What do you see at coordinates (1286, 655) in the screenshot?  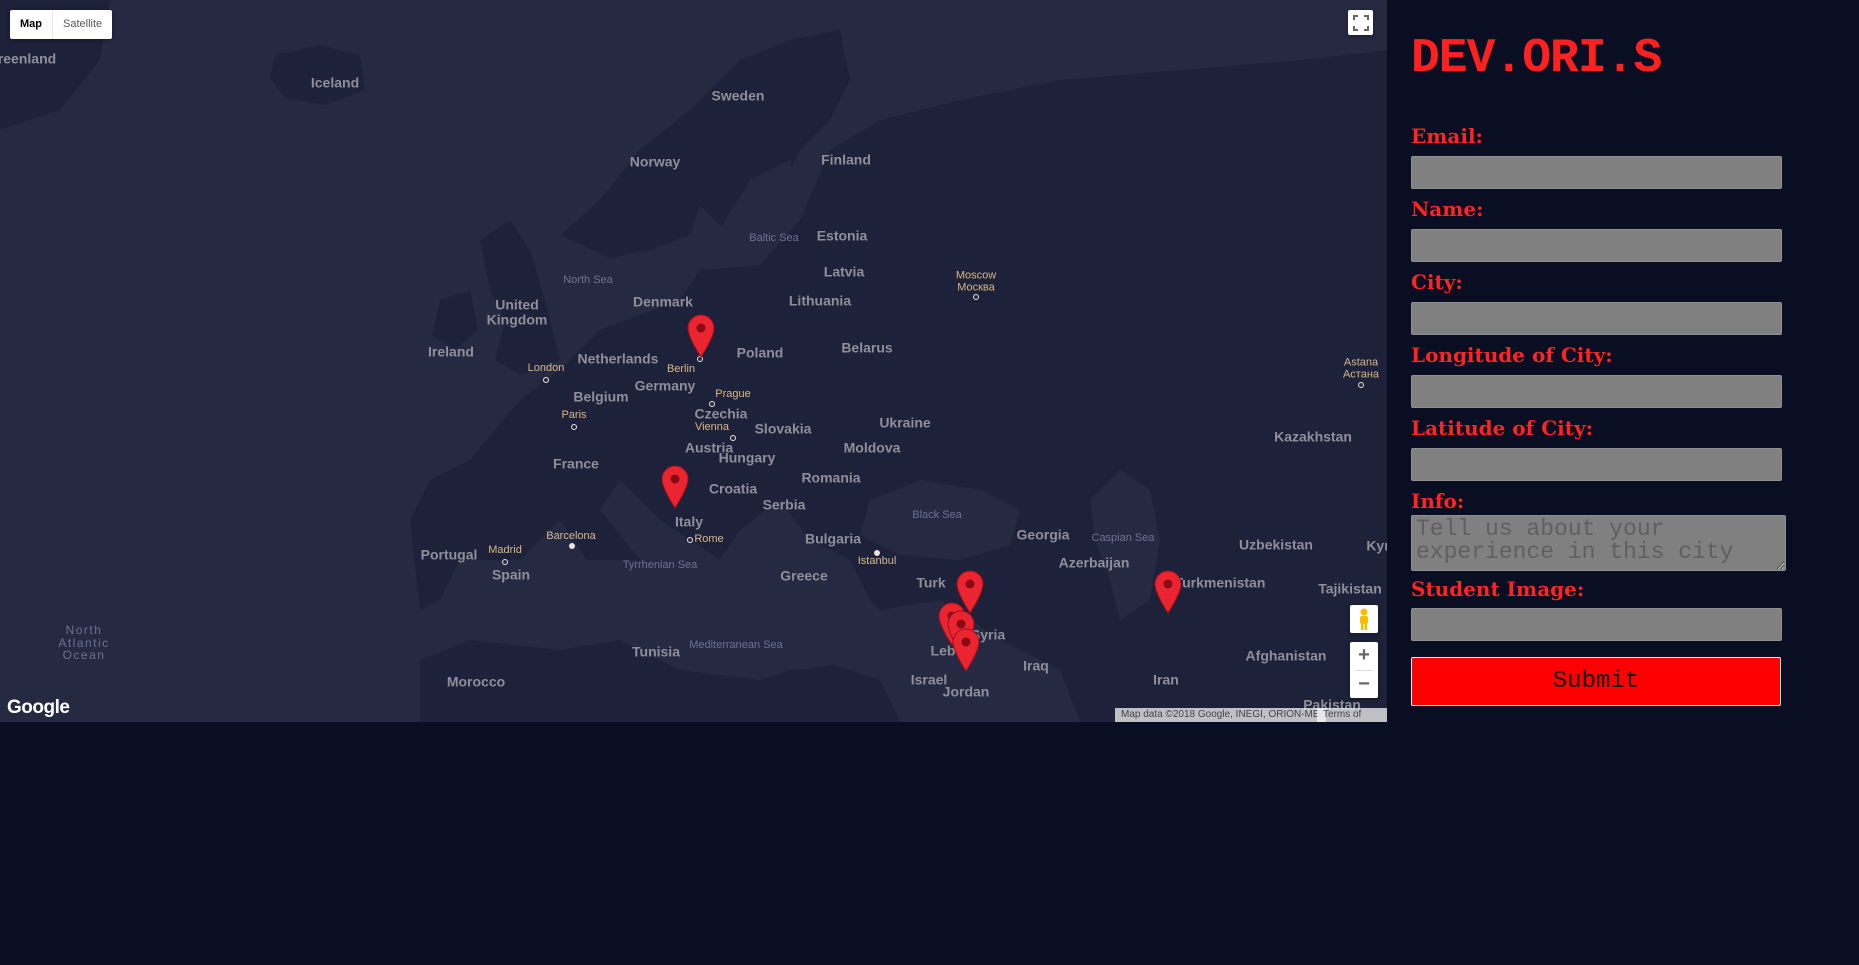 I see `map-label-country: Afghanistan` at bounding box center [1286, 655].